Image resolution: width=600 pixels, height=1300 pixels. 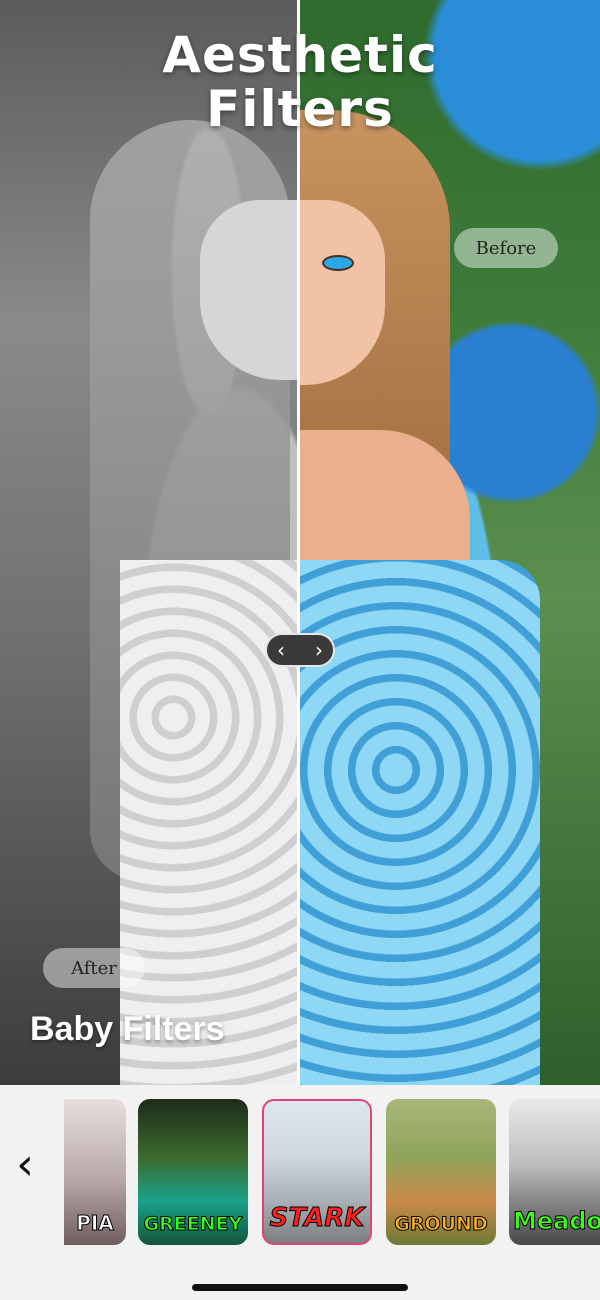 I want to click on filter-thumb-stark-selected: STARK, so click(x=317, y=1172).